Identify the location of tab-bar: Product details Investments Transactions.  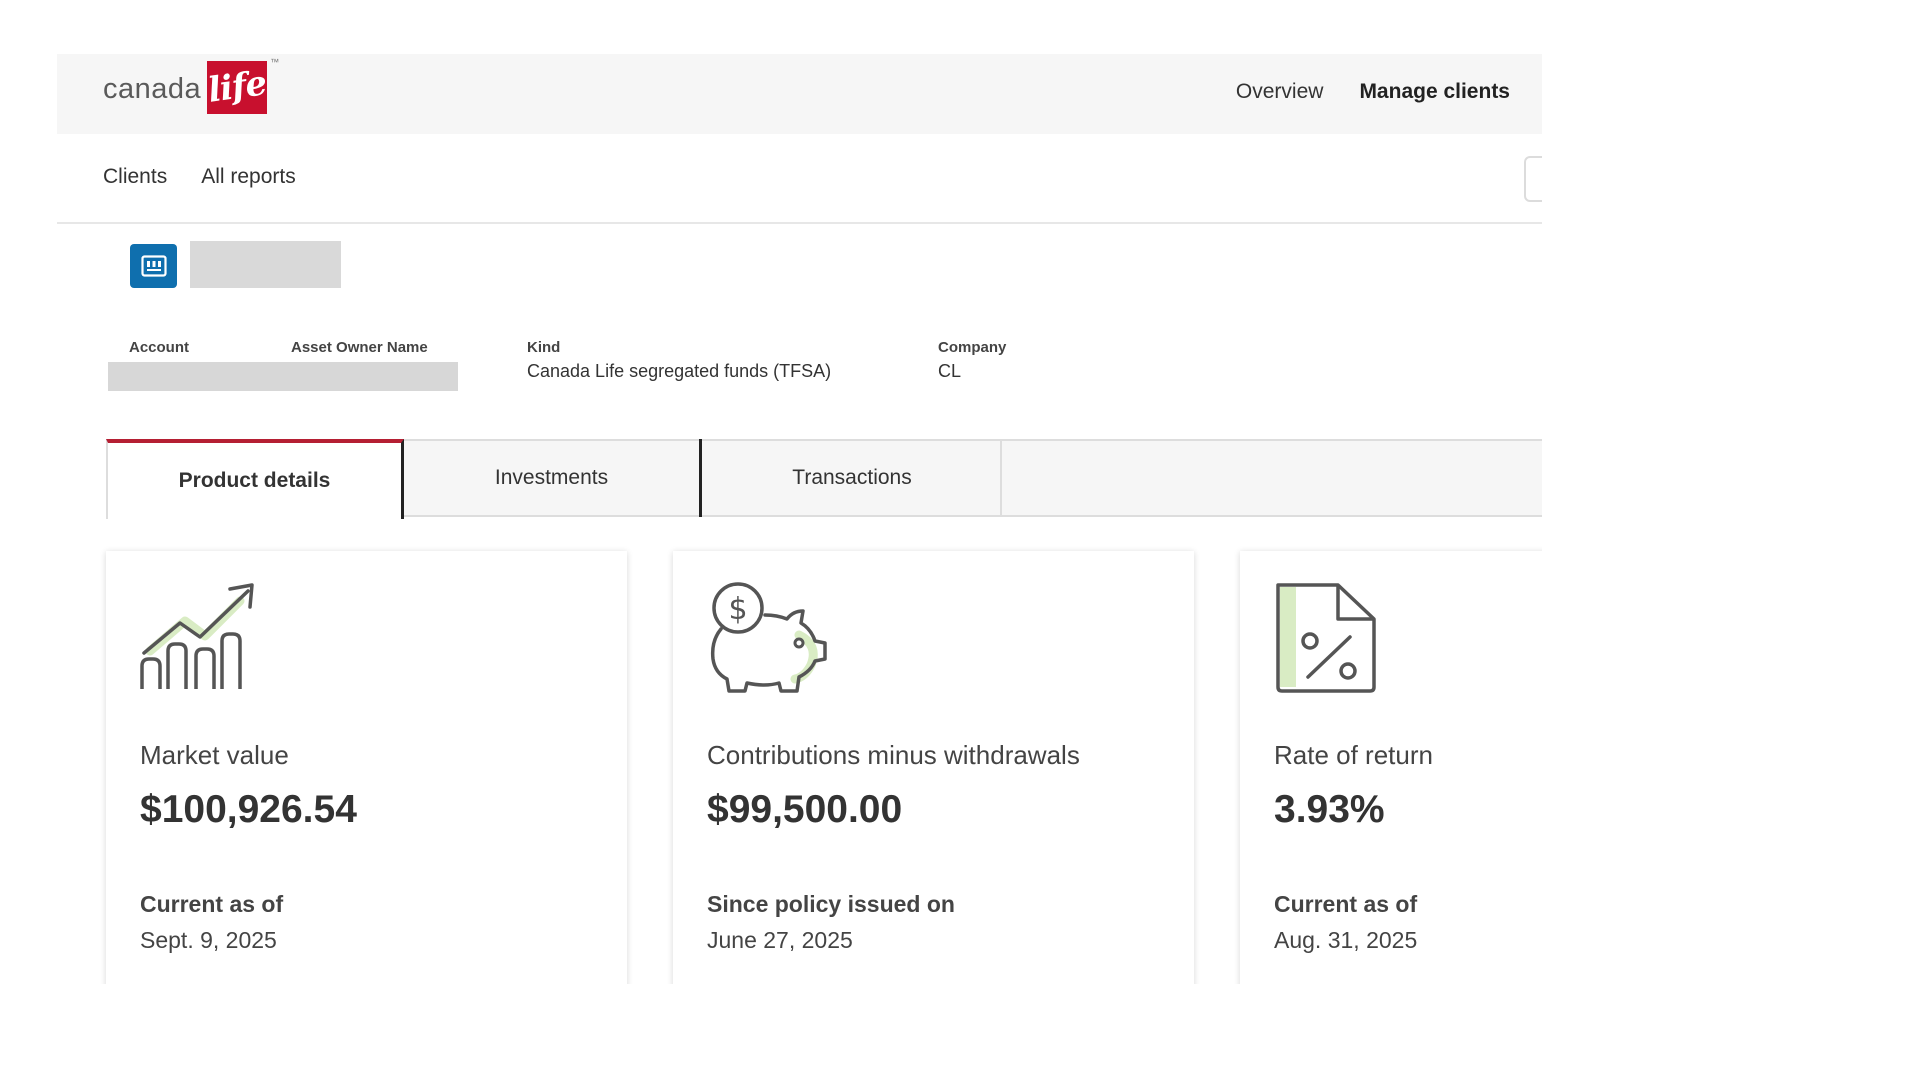
(824, 479).